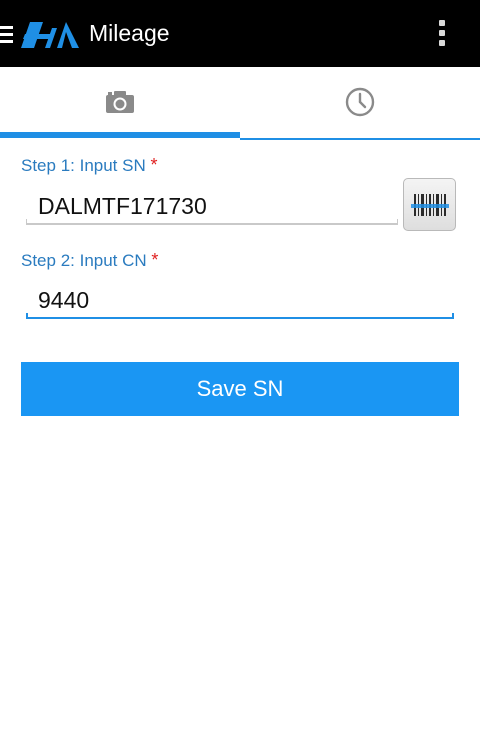 This screenshot has height=756, width=480. I want to click on tab-bar, so click(240, 103).